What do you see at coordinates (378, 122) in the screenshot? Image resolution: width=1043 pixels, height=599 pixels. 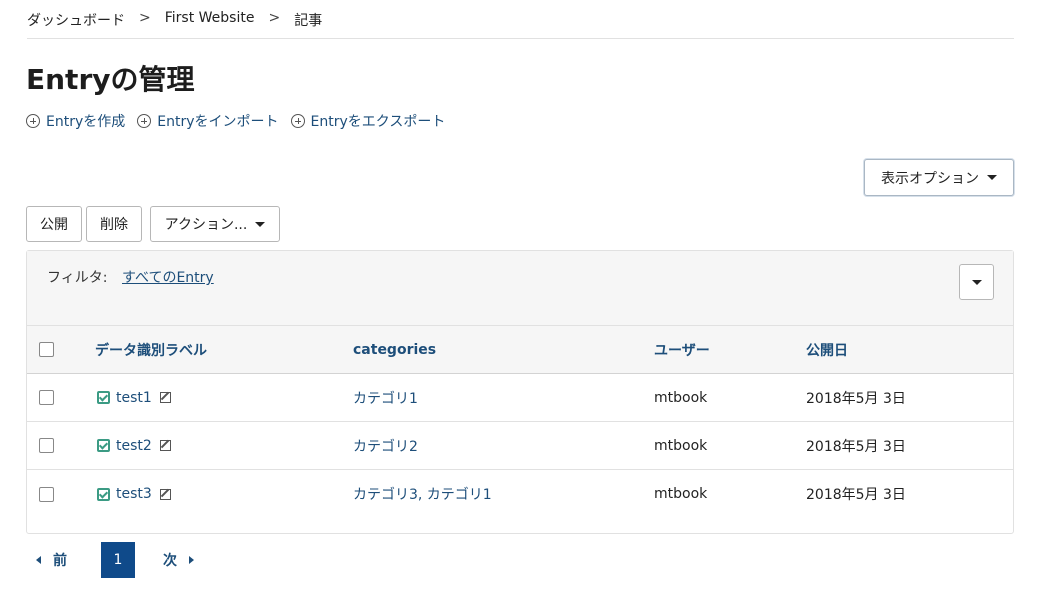 I see `export-entry-label: Entryをエクスポート` at bounding box center [378, 122].